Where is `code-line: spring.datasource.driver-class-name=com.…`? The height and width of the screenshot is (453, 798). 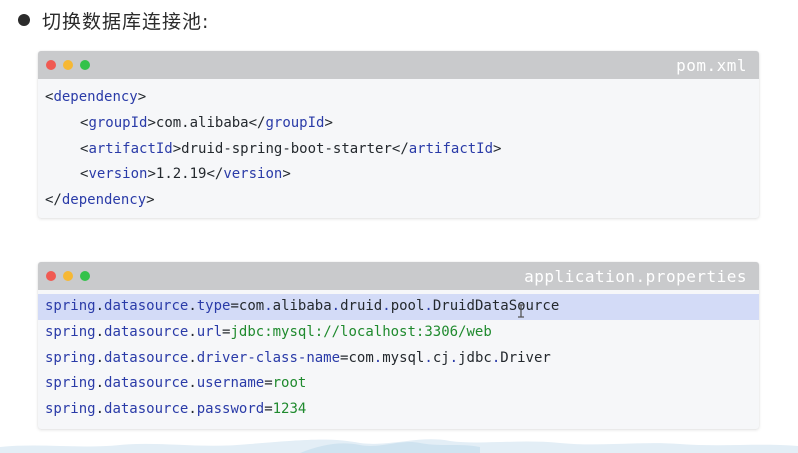 code-line: spring.datasource.driver-class-name=com.… is located at coordinates (298, 357).